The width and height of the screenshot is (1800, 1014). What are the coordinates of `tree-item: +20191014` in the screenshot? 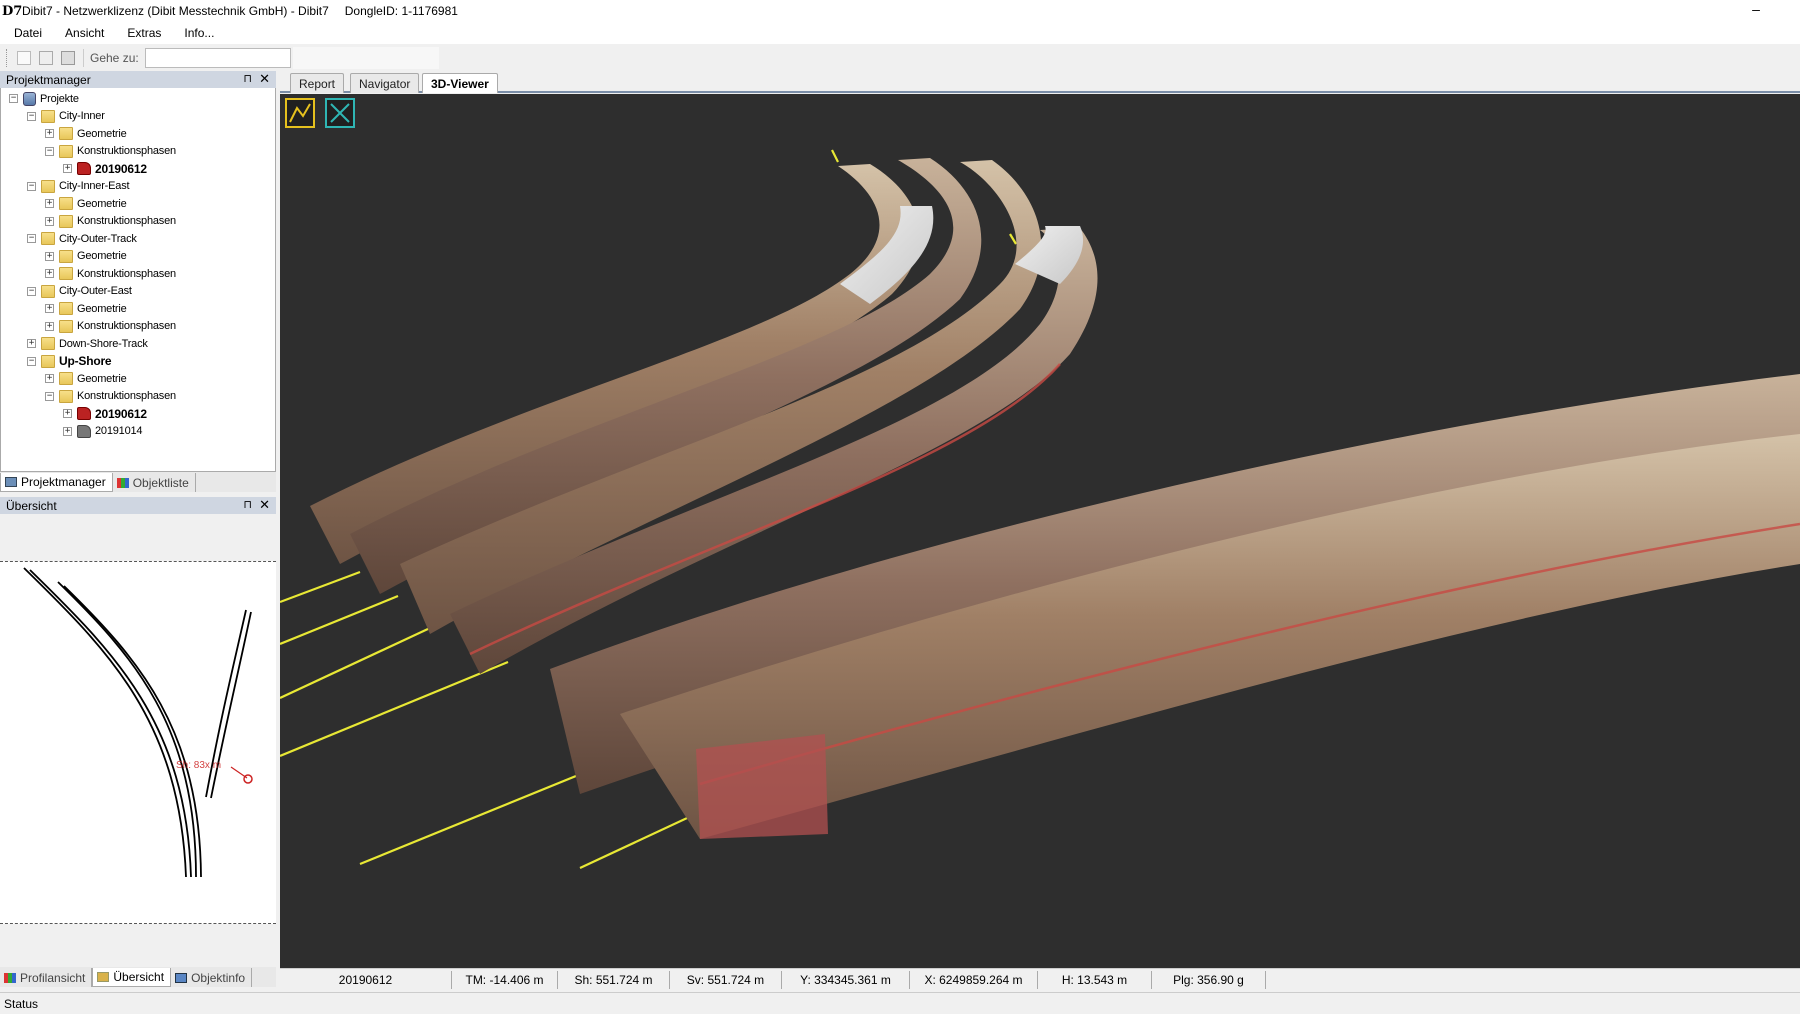 It's located at (103, 431).